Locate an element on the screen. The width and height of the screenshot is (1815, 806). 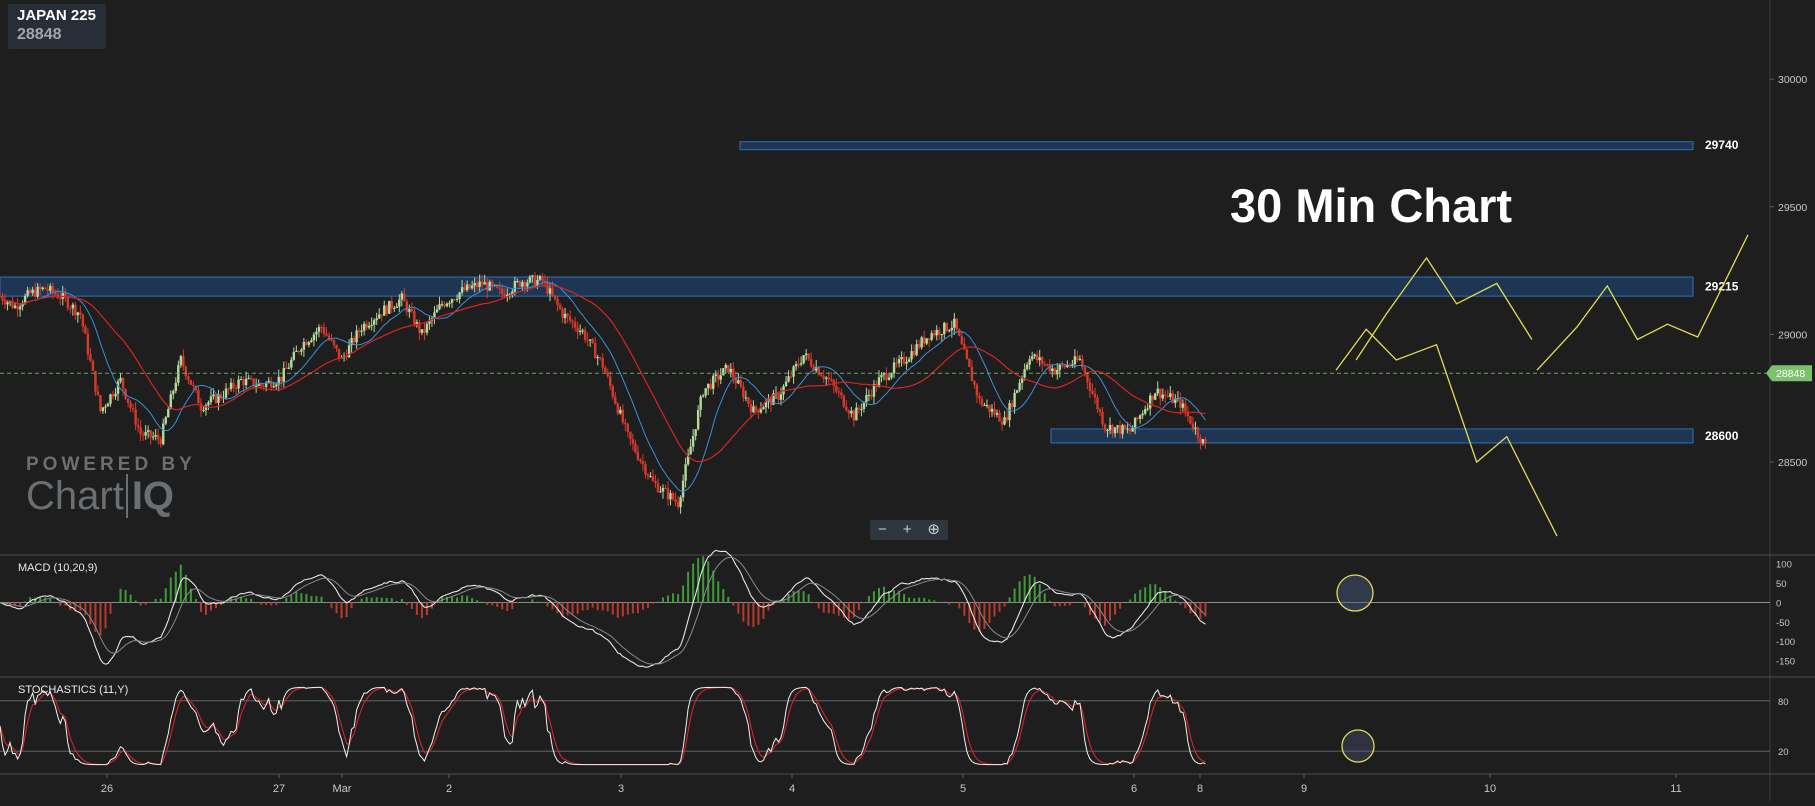
time-tick-label: 5 is located at coordinates (963, 789).